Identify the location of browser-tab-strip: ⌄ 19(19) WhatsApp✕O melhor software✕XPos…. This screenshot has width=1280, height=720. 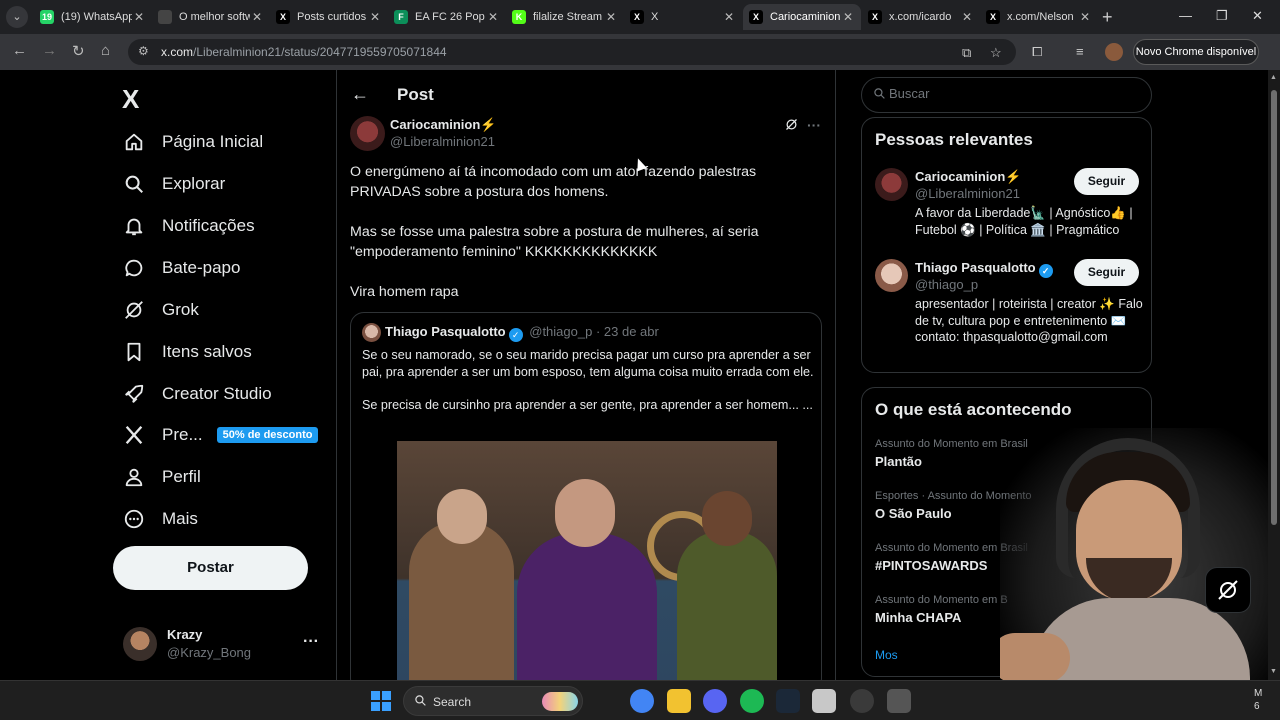
(640, 17).